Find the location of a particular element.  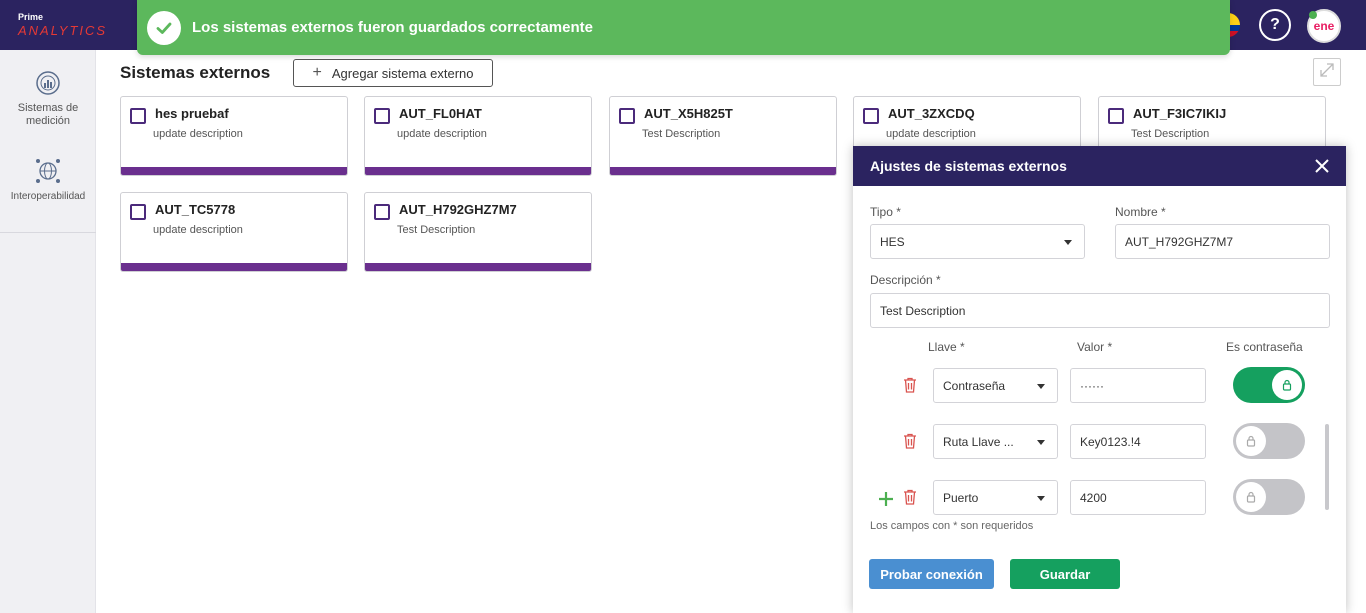

network-globe-icon is located at coordinates (48, 171).